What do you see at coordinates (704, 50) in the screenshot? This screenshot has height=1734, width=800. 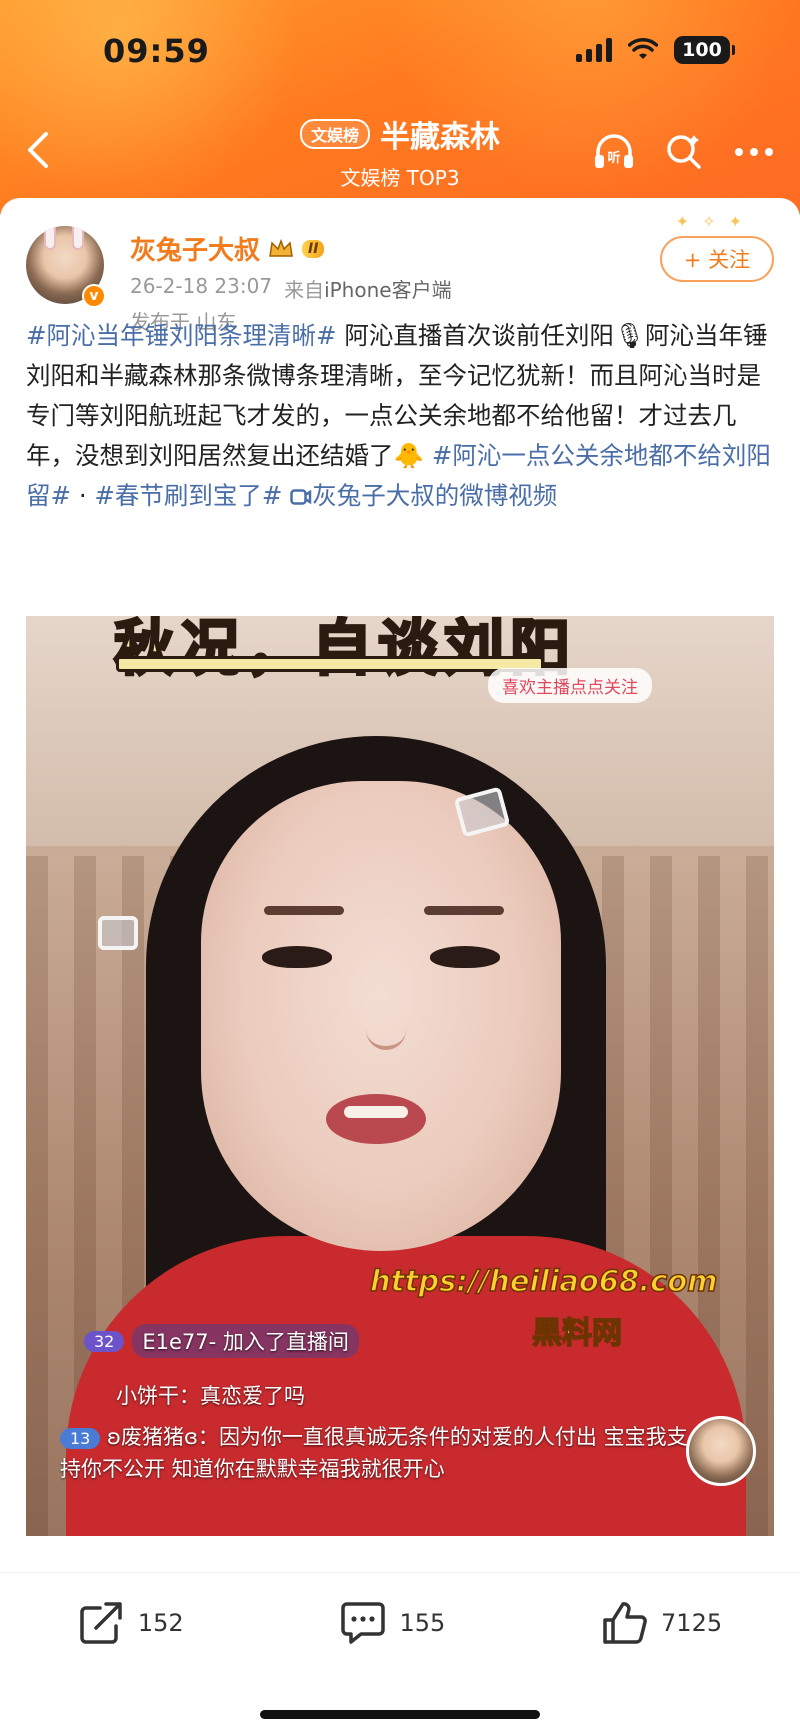 I see `battery-indicator: 100` at bounding box center [704, 50].